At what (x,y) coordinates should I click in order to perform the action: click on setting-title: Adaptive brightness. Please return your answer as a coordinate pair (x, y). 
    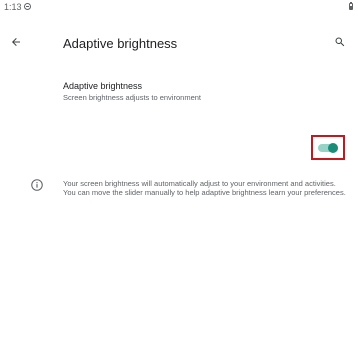
    Looking at the image, I should click on (103, 86).